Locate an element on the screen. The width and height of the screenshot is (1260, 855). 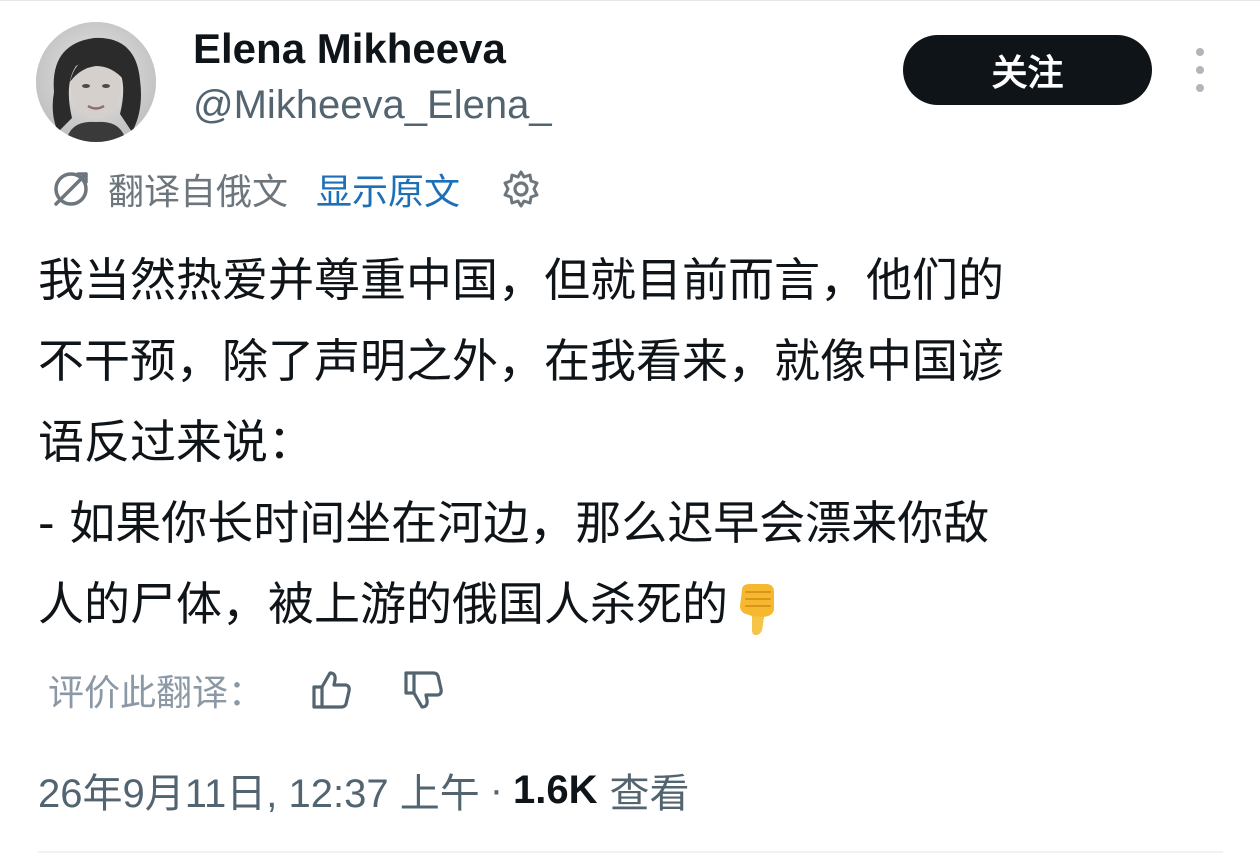
author-name: Elena Mikheeva is located at coordinates (349, 49).